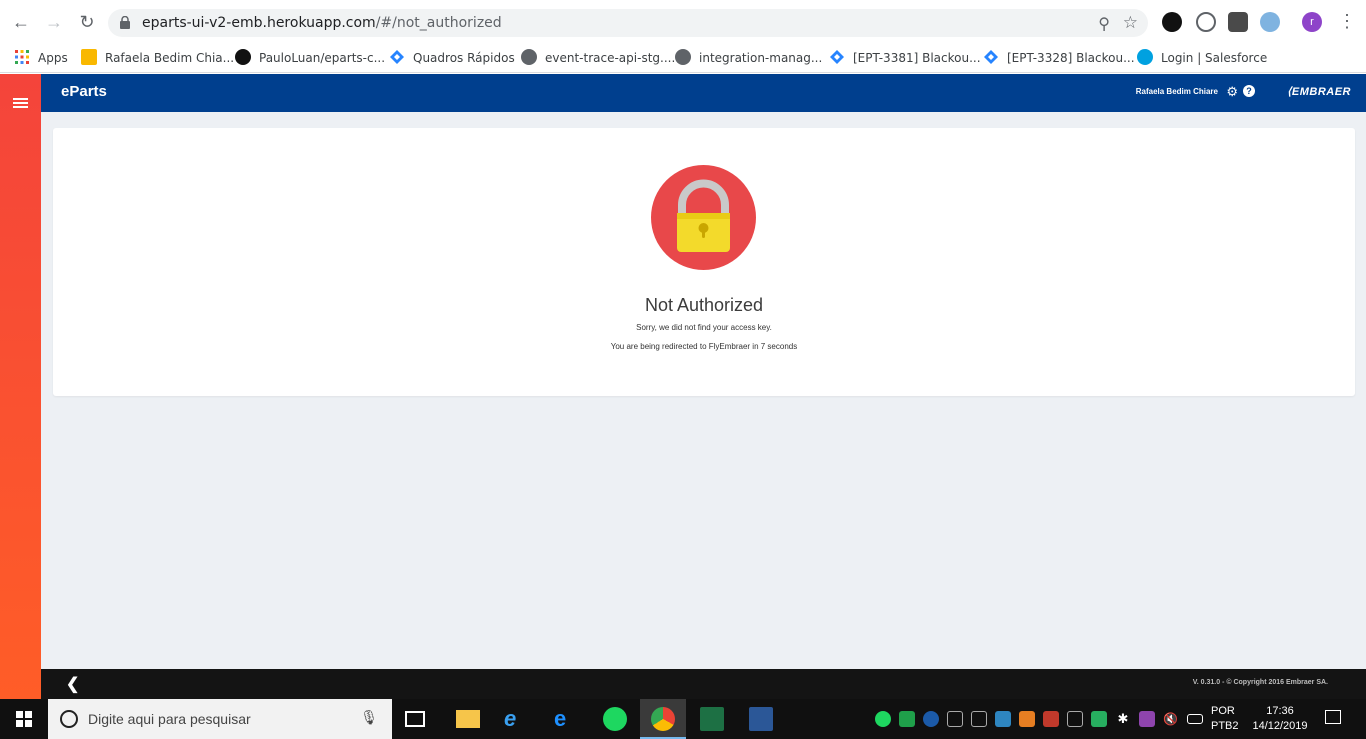 This screenshot has height=739, width=1366. Describe the element at coordinates (415, 719) in the screenshot. I see `task-view-icon` at that location.